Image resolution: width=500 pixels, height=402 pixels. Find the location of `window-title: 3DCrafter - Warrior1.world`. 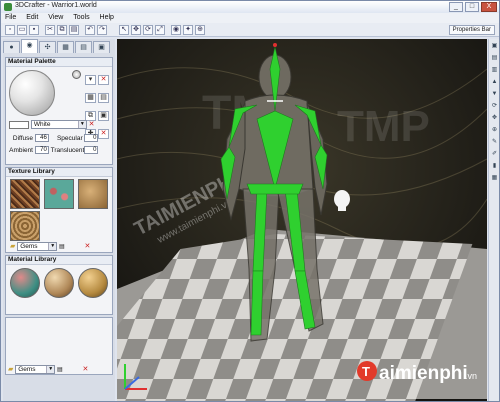

window-title: 3DCrafter - Warrior1.world is located at coordinates (56, 5).